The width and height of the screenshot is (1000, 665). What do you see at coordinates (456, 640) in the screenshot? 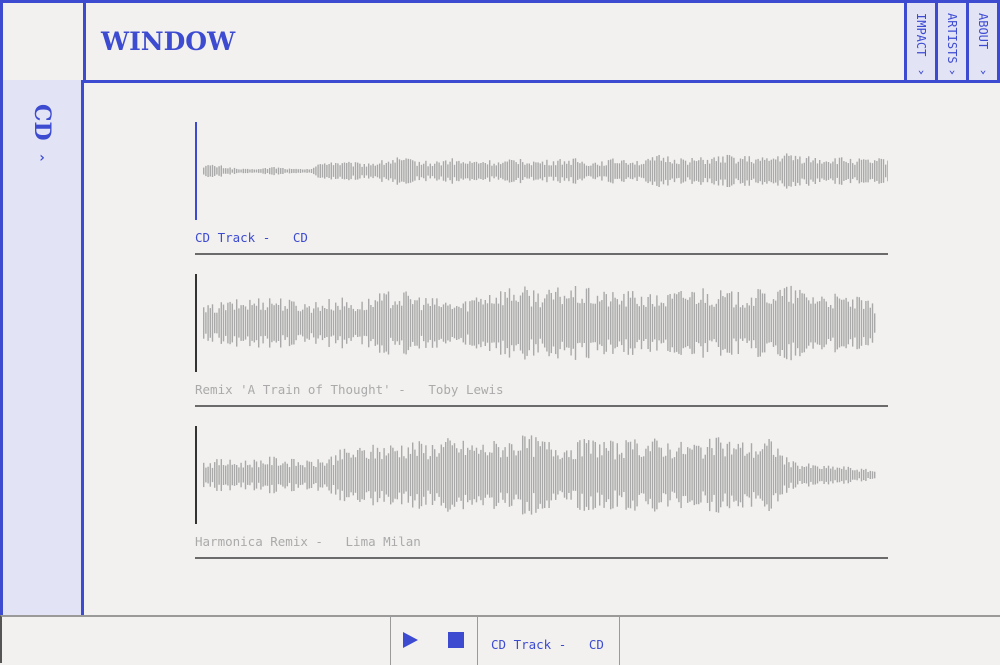
I see `stop-icon` at bounding box center [456, 640].